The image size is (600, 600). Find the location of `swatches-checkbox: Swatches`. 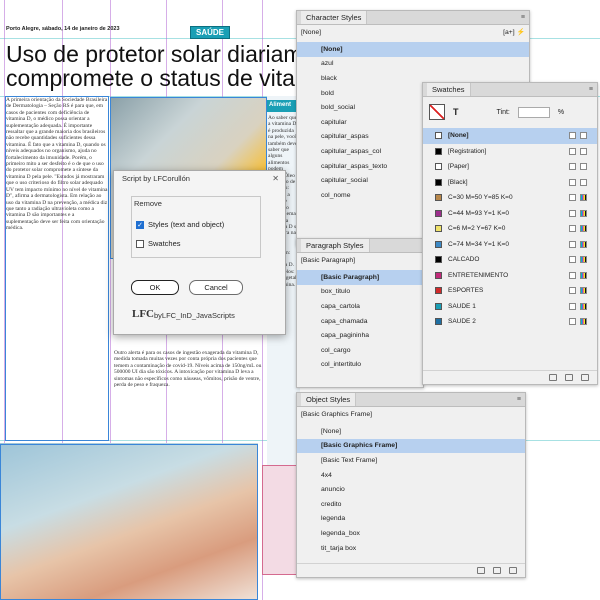

swatches-checkbox: Swatches is located at coordinates (158, 243).